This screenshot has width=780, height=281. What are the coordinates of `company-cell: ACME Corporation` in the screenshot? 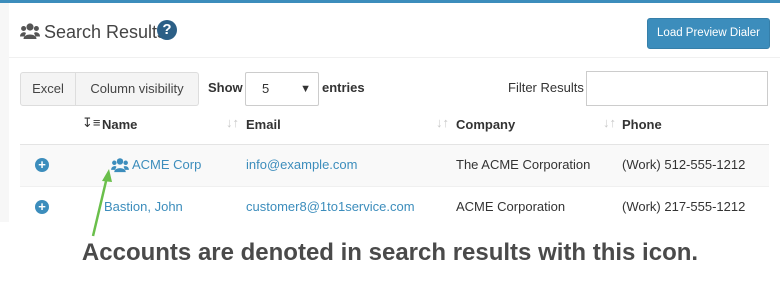 It's located at (511, 206).